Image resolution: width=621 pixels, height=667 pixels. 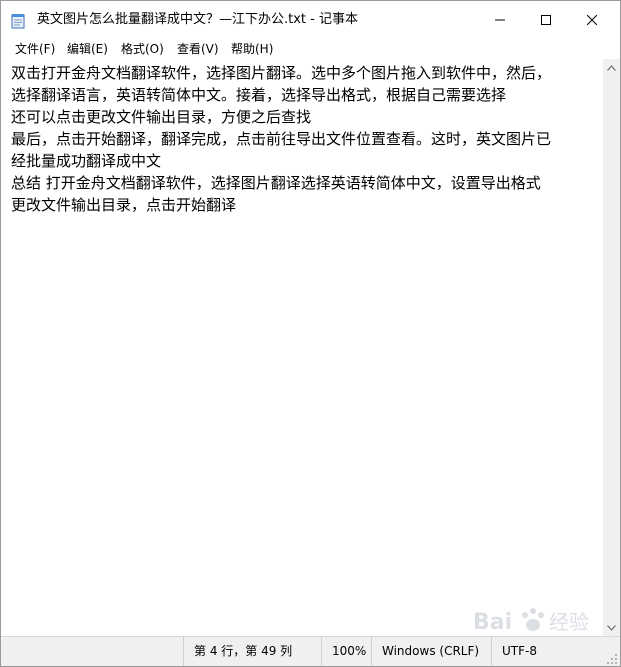 I want to click on close-button, so click(x=592, y=20).